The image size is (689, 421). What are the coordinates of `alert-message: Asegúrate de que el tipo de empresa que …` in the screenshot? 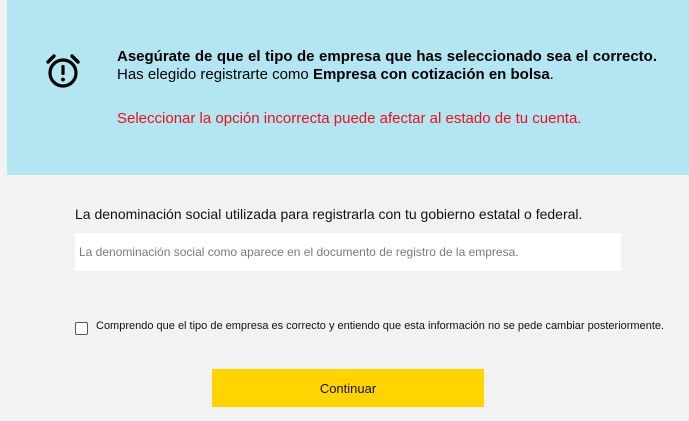 It's located at (387, 66).